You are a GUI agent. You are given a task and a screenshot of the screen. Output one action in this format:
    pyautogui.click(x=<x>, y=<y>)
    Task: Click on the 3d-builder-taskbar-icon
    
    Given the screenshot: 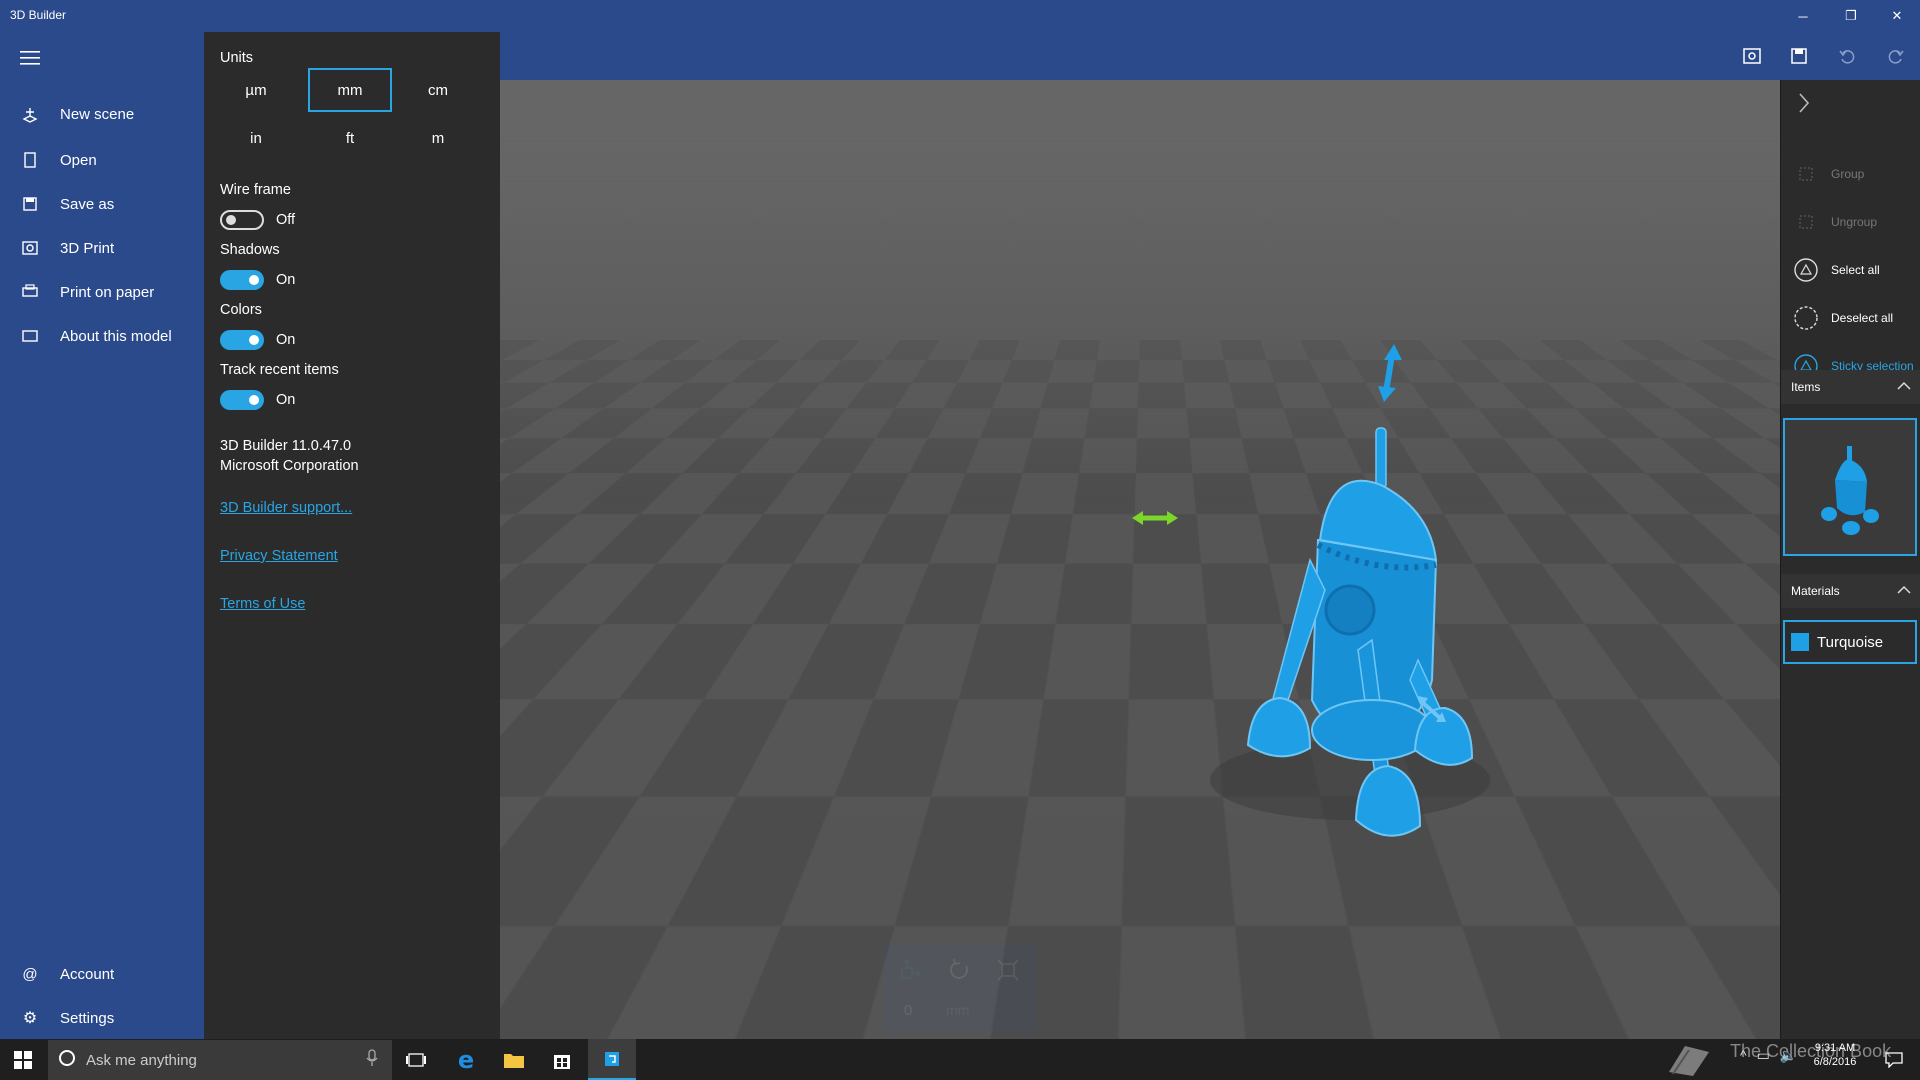 What is the action you would take?
    pyautogui.click(x=612, y=1059)
    